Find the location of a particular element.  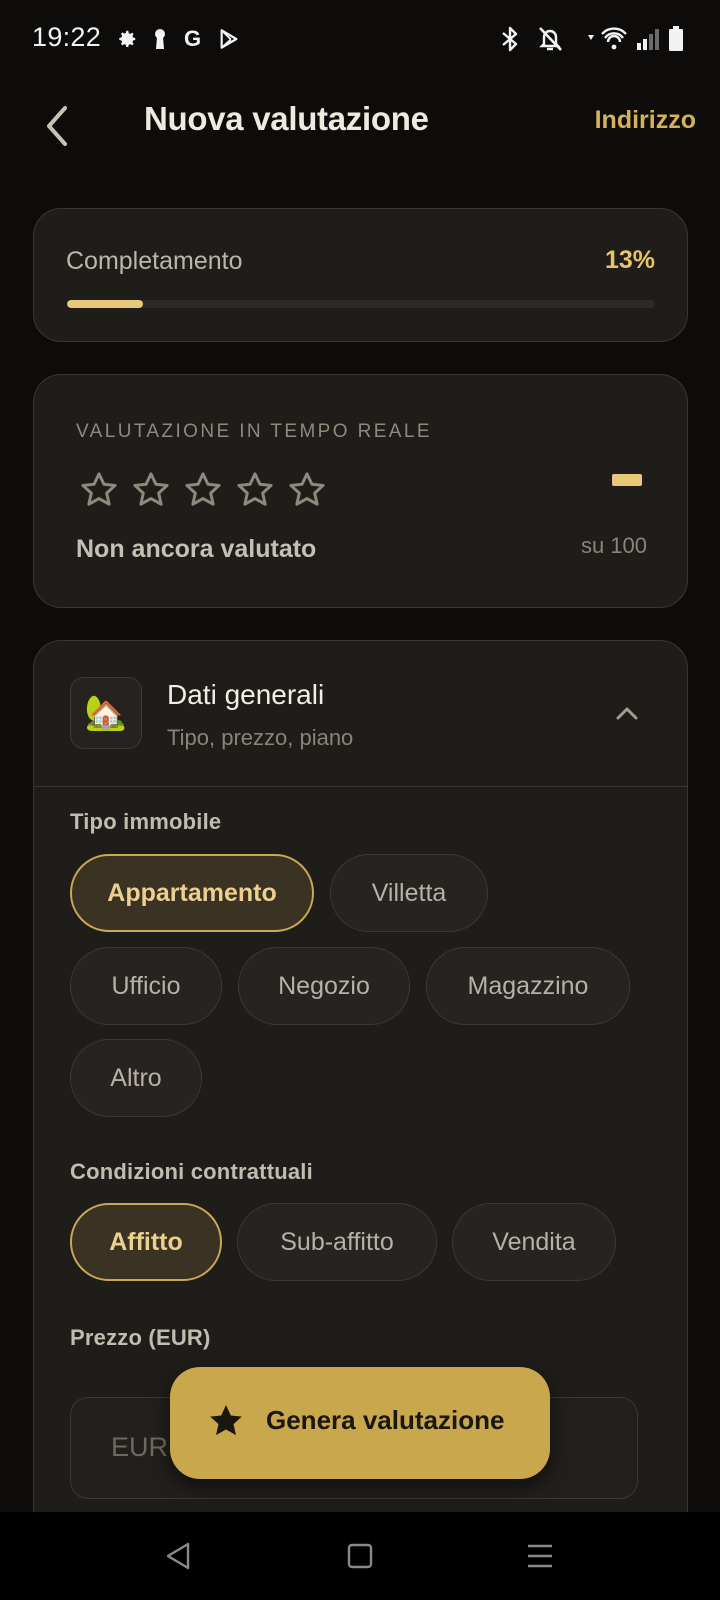

menu-lines-icon is located at coordinates (540, 1556).